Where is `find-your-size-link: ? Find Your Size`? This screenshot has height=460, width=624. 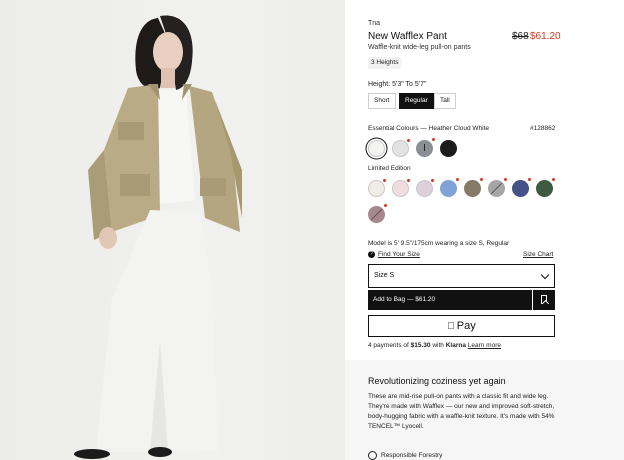 find-your-size-link: ? Find Your Size is located at coordinates (394, 254).